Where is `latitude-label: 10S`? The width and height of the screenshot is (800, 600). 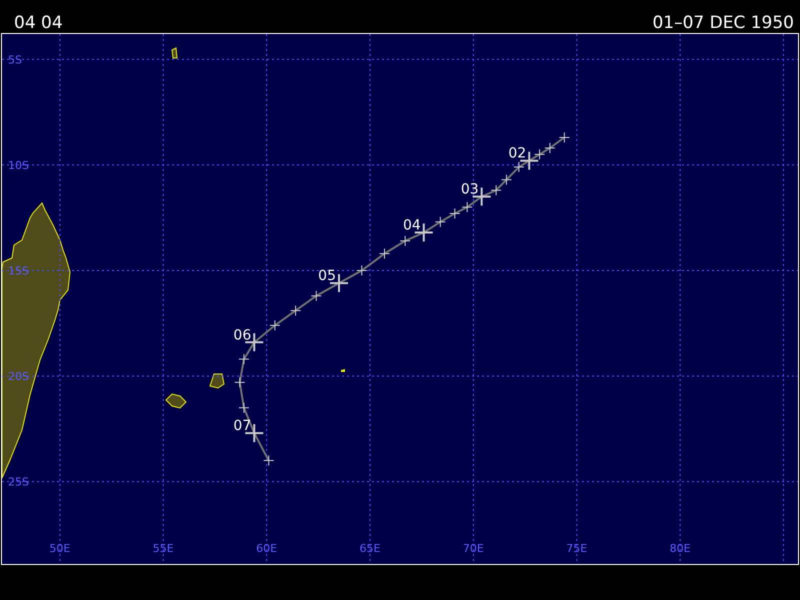 latitude-label: 10S is located at coordinates (18, 165).